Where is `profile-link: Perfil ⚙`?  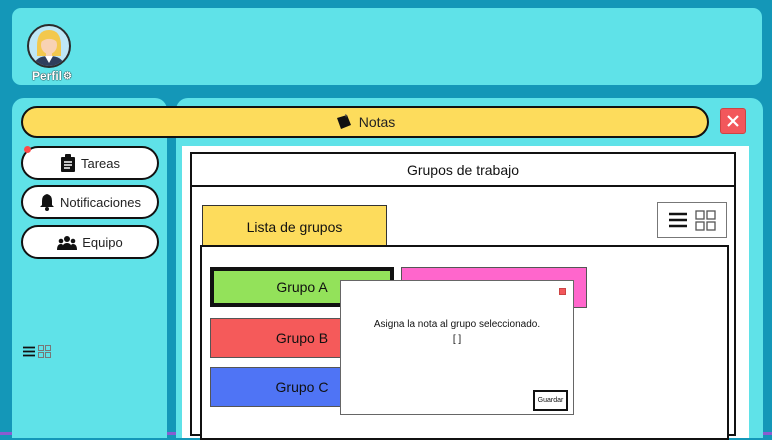 profile-link: Perfil ⚙ is located at coordinates (52, 76).